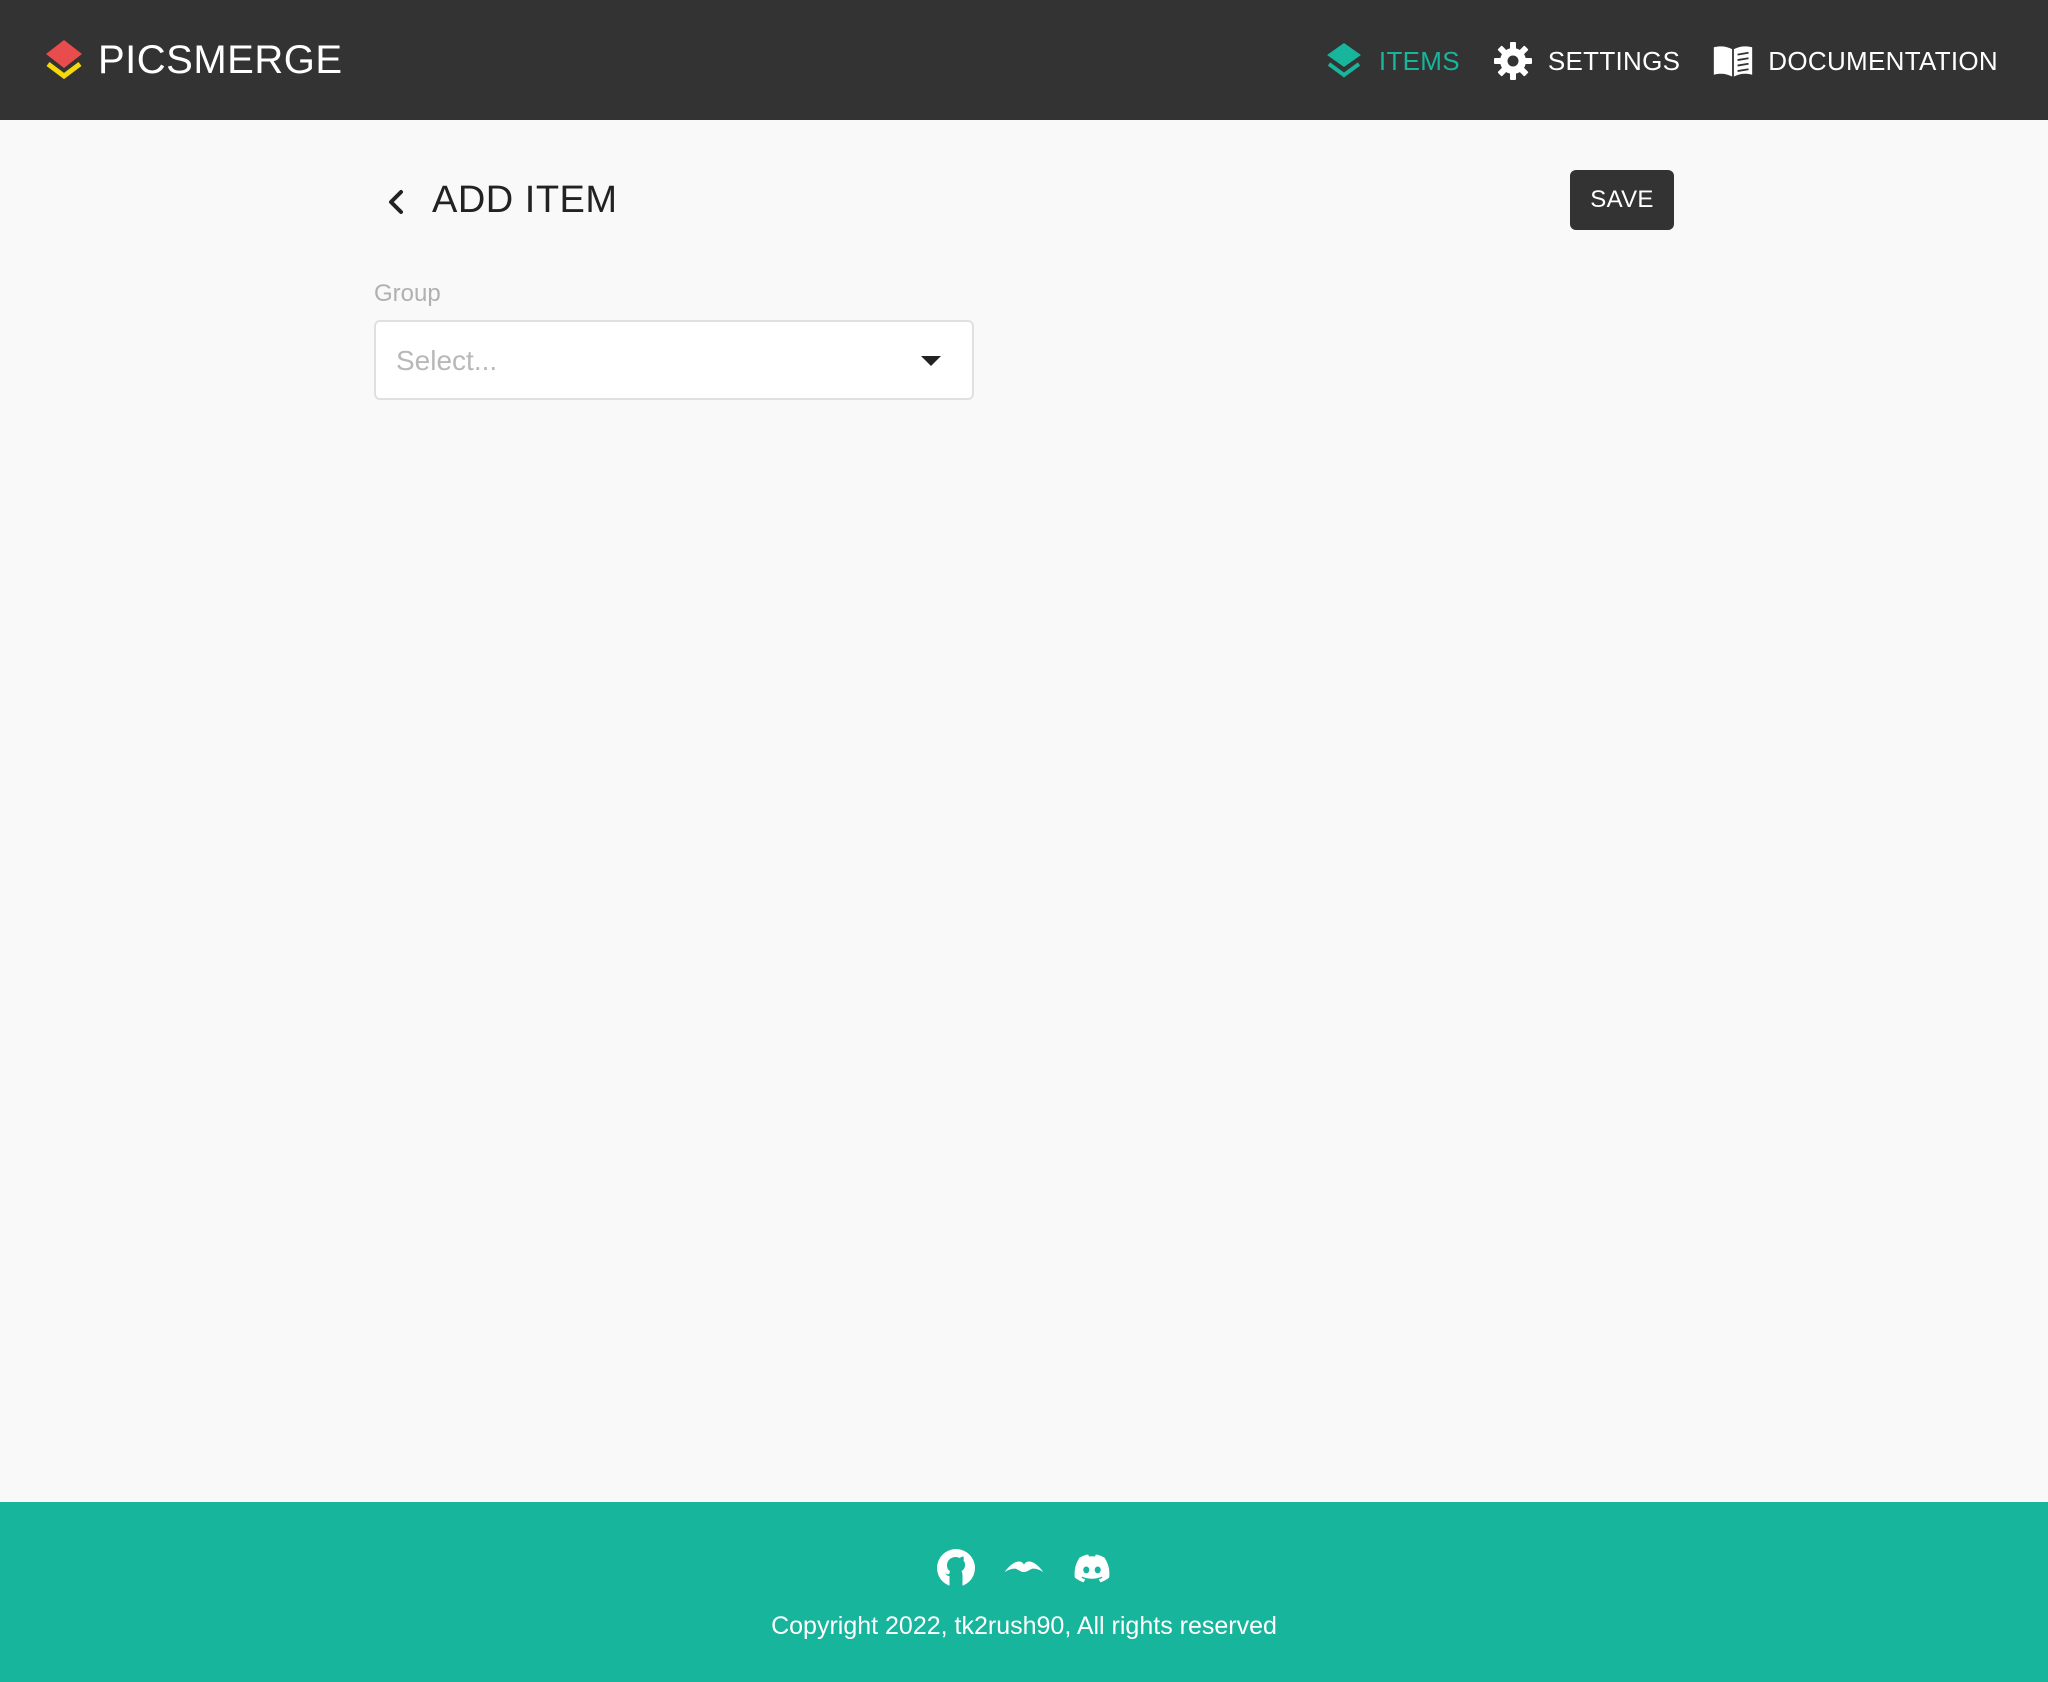  I want to click on nav-settings-label: SETTINGS, so click(1614, 60).